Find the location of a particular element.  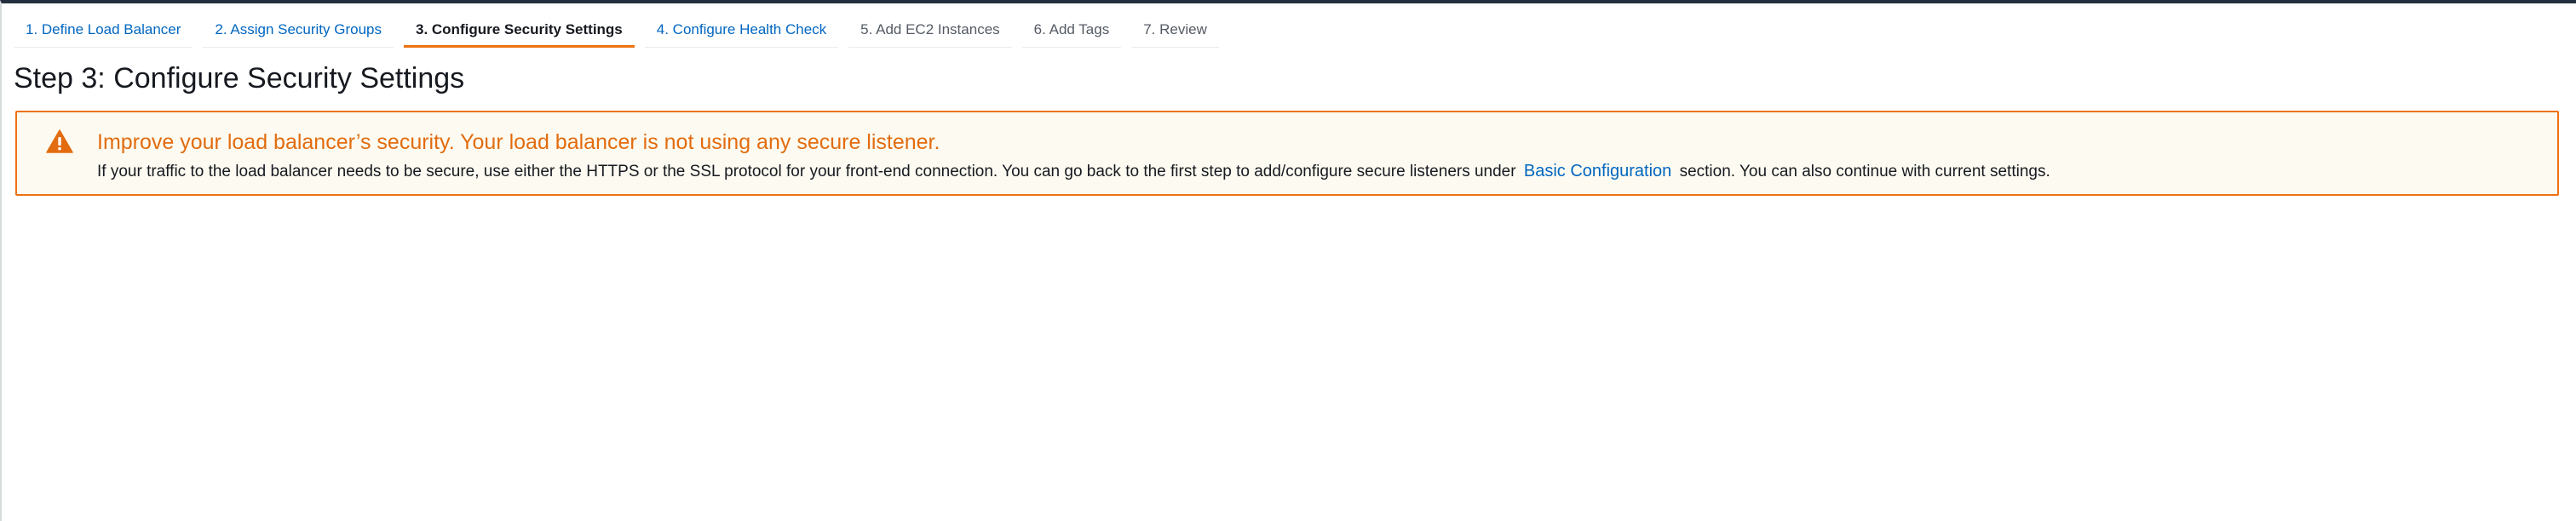

wizard-step-add-ec2-instances: 5. Add EC2 Instances is located at coordinates (930, 30).